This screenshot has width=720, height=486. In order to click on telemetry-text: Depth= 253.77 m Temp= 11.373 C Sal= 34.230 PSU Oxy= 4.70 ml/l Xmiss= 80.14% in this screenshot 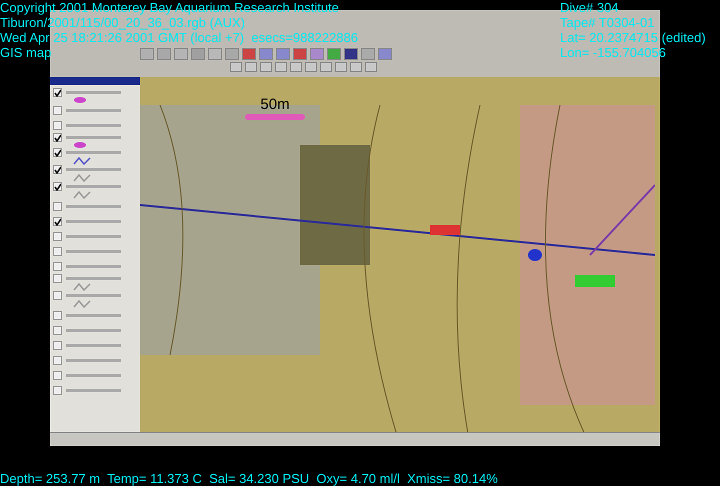, I will do `click(249, 478)`.